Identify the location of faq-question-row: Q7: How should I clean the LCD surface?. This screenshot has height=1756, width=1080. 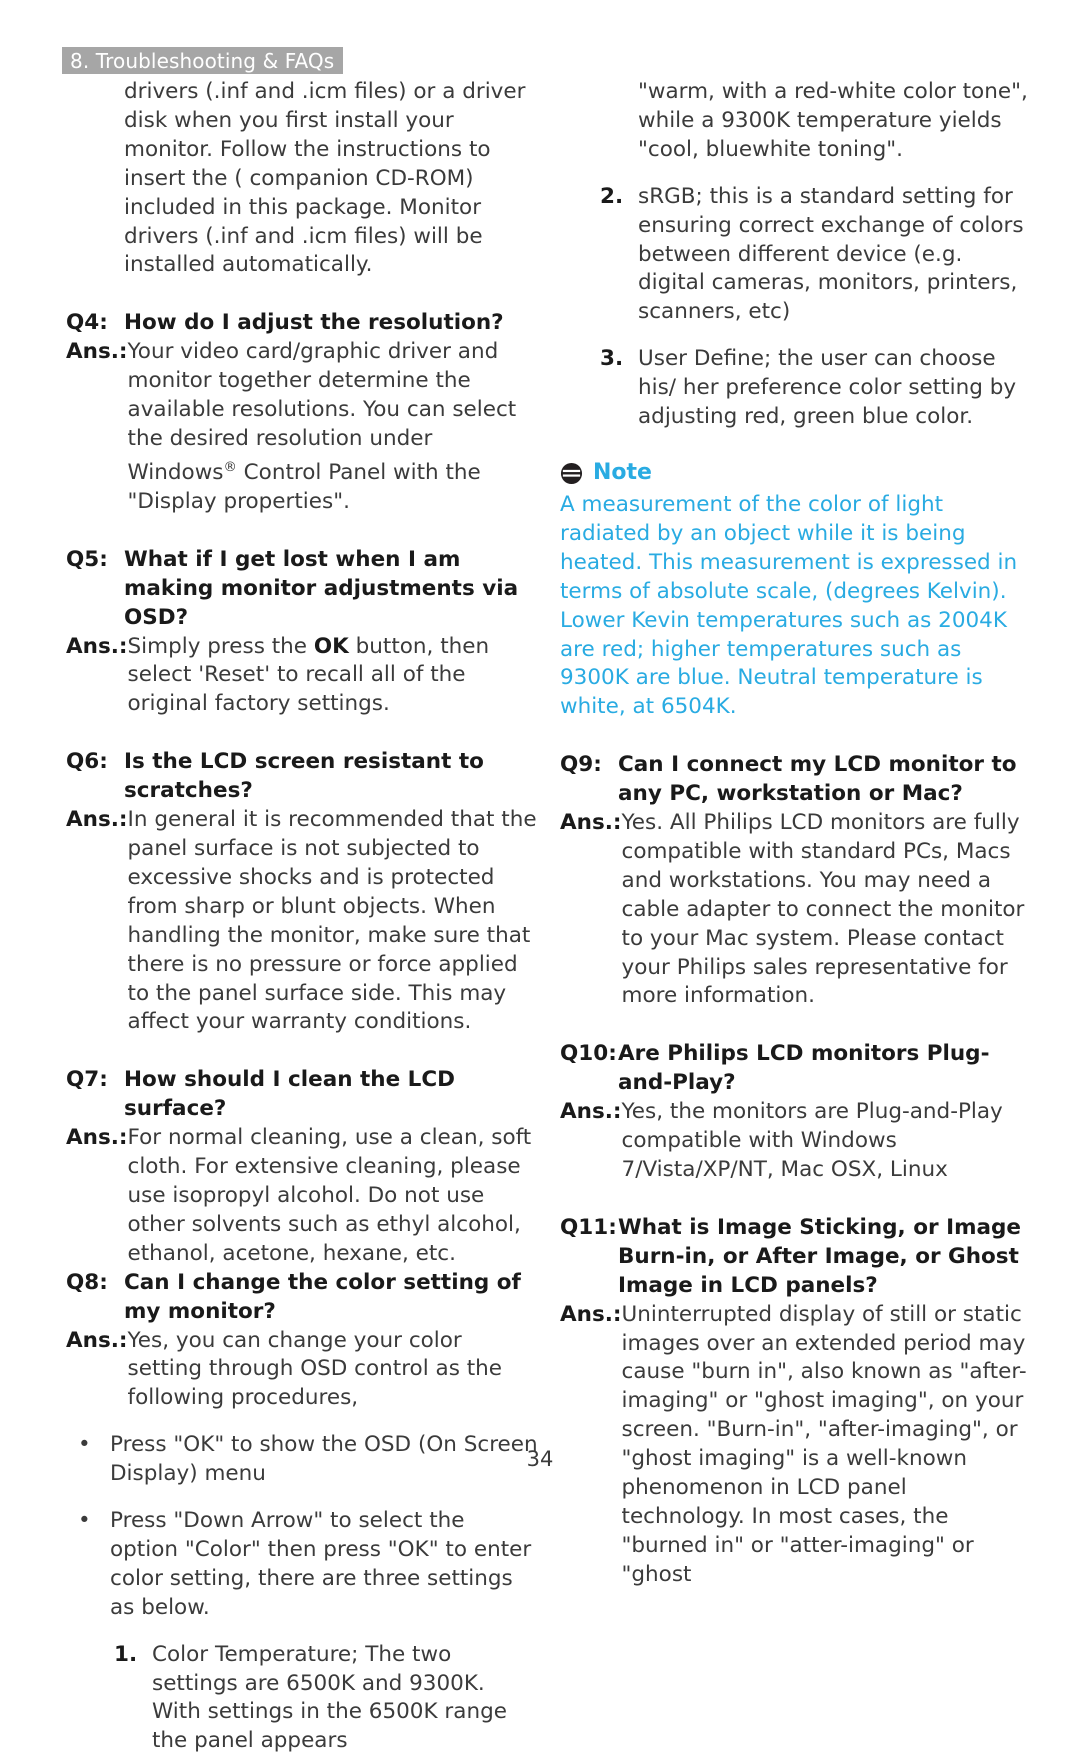
(302, 1095).